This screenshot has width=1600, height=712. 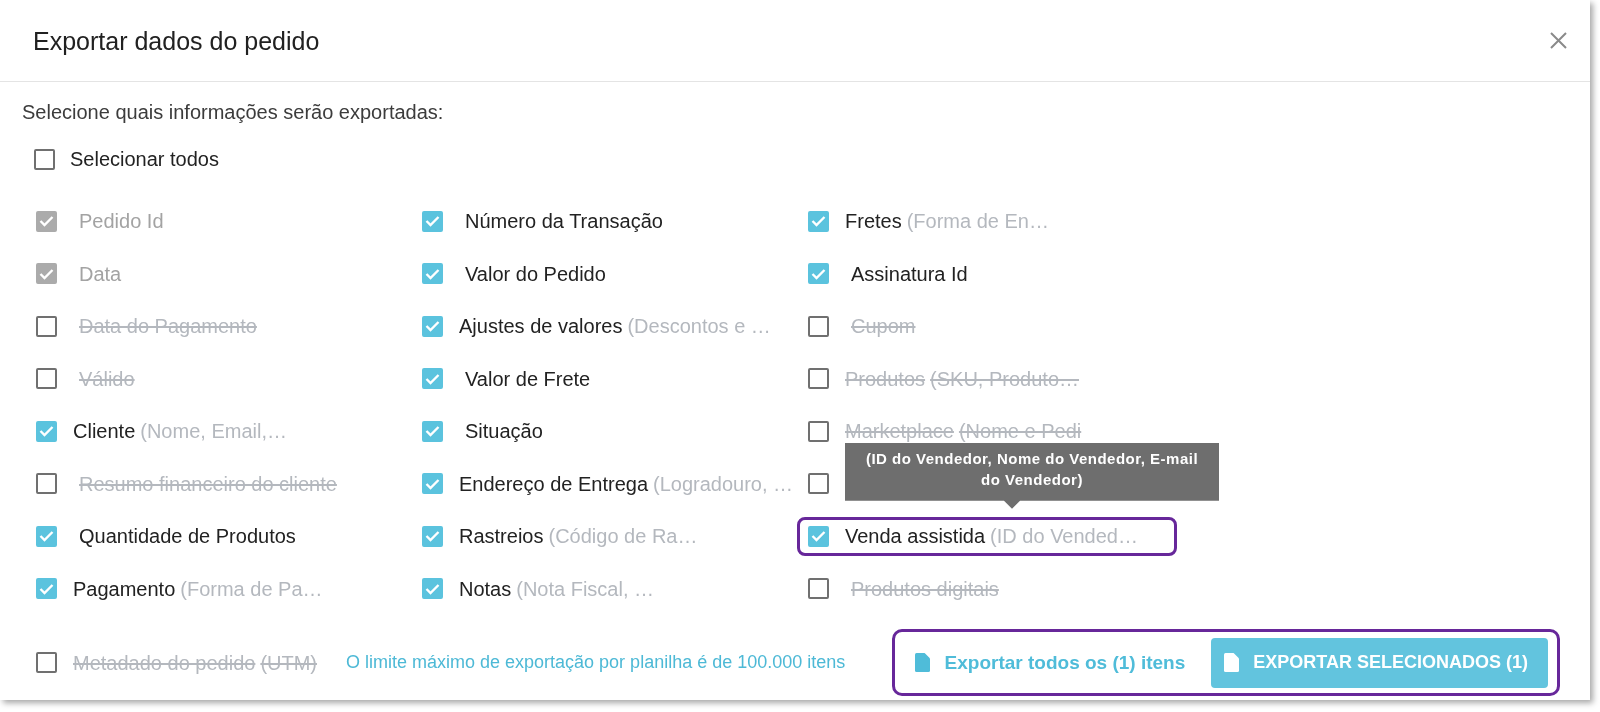 I want to click on option-label: Cupom, so click(x=883, y=326).